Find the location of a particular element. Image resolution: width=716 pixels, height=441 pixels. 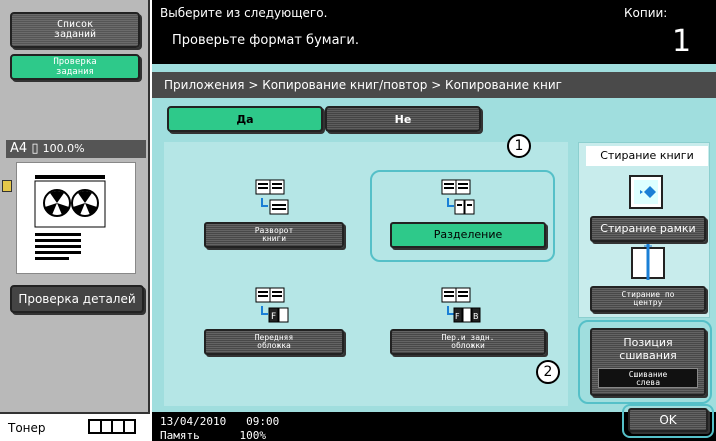

svg-text: B is located at coordinates (476, 316).